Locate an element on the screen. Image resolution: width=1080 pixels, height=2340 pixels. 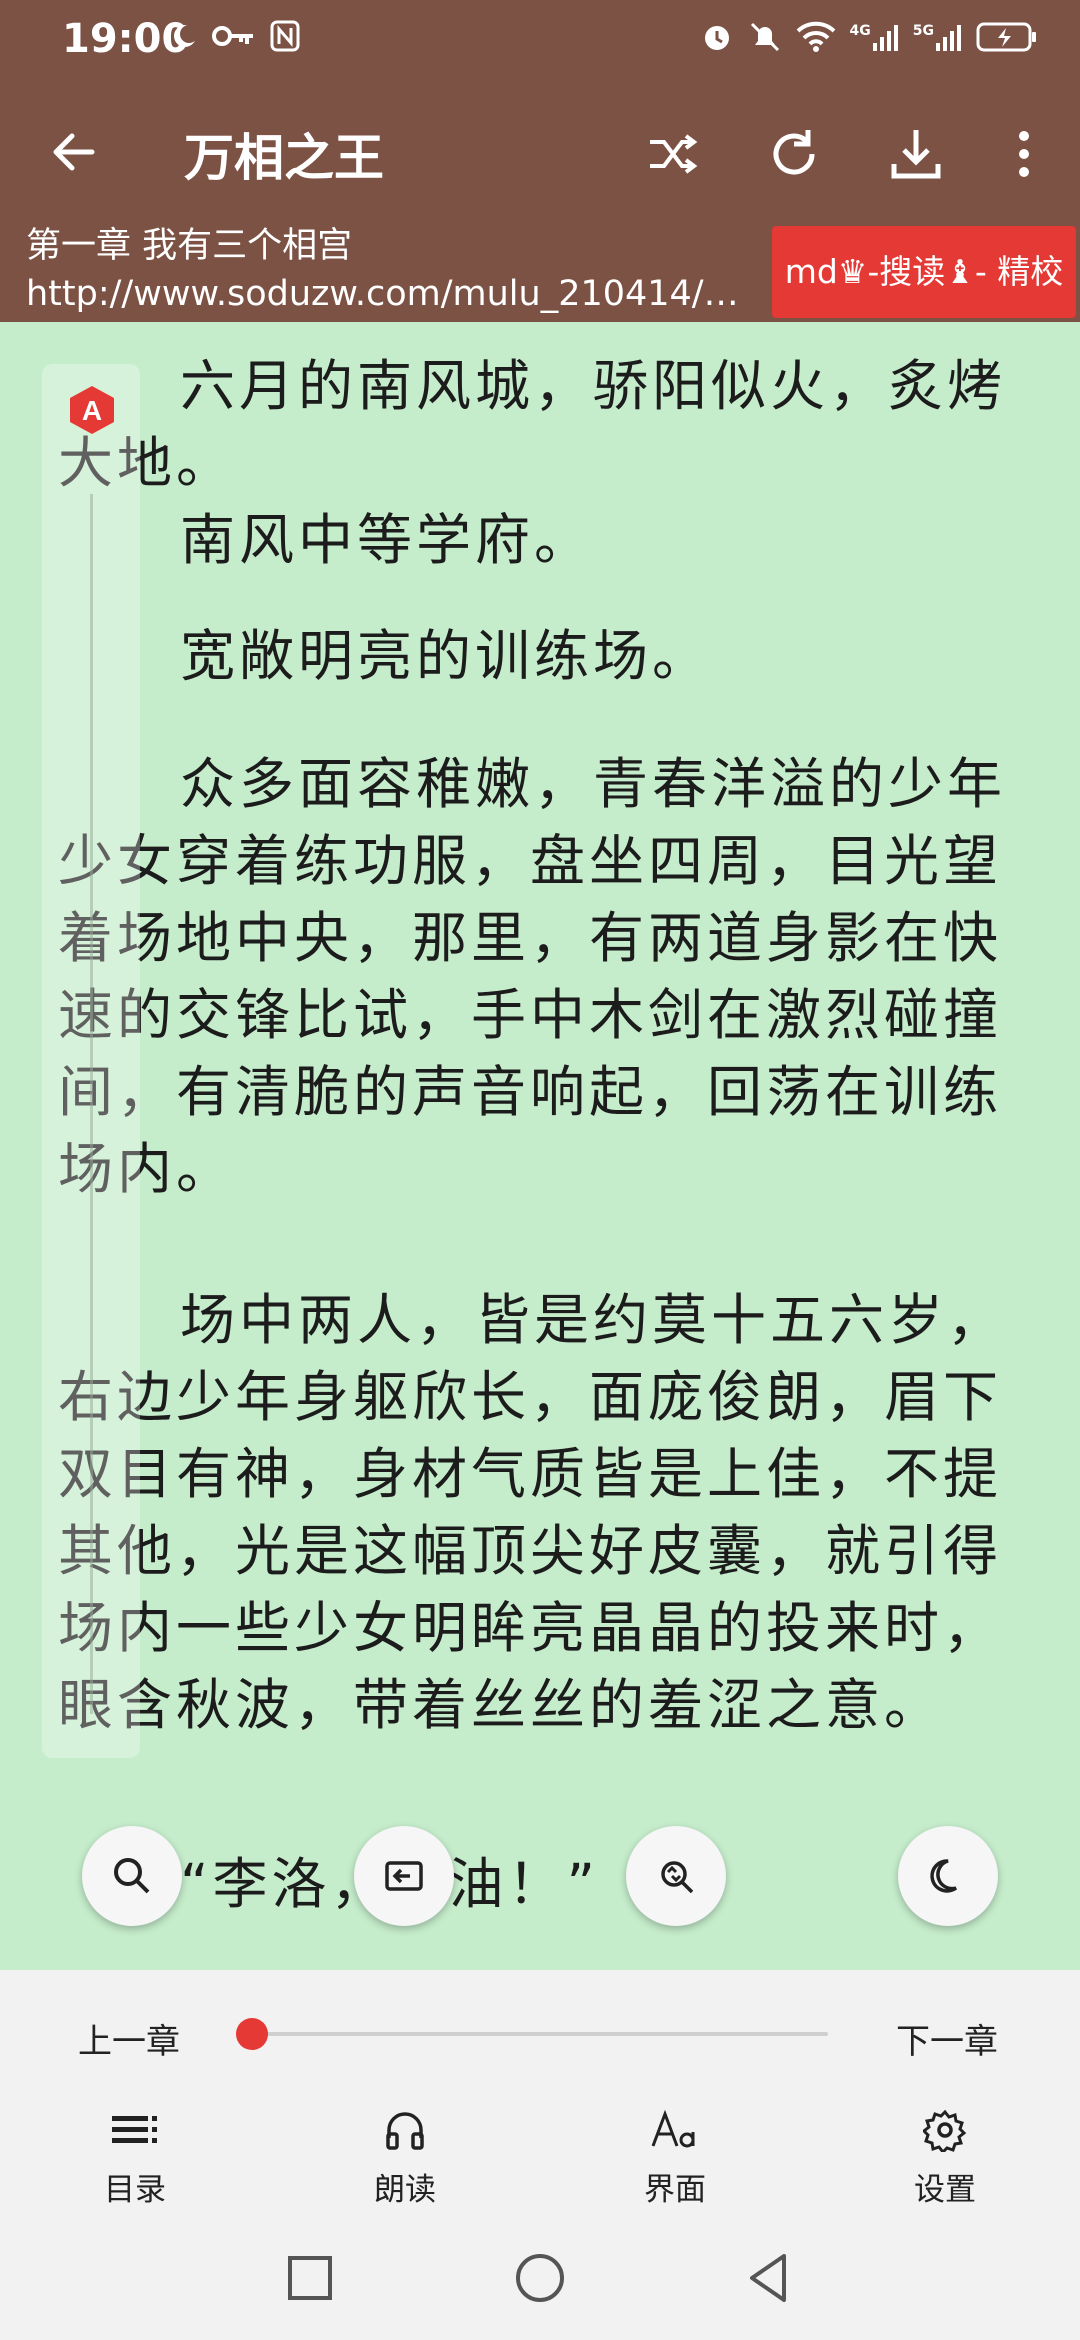
prev-chapter-button: 上一章 is located at coordinates (129, 2038).